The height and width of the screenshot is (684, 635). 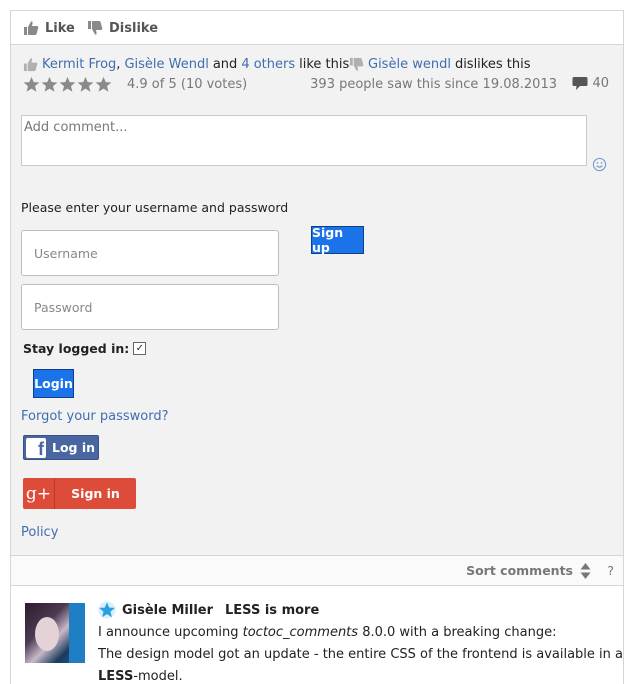 What do you see at coordinates (519, 570) in the screenshot?
I see `sort-comments-button: Sort comments` at bounding box center [519, 570].